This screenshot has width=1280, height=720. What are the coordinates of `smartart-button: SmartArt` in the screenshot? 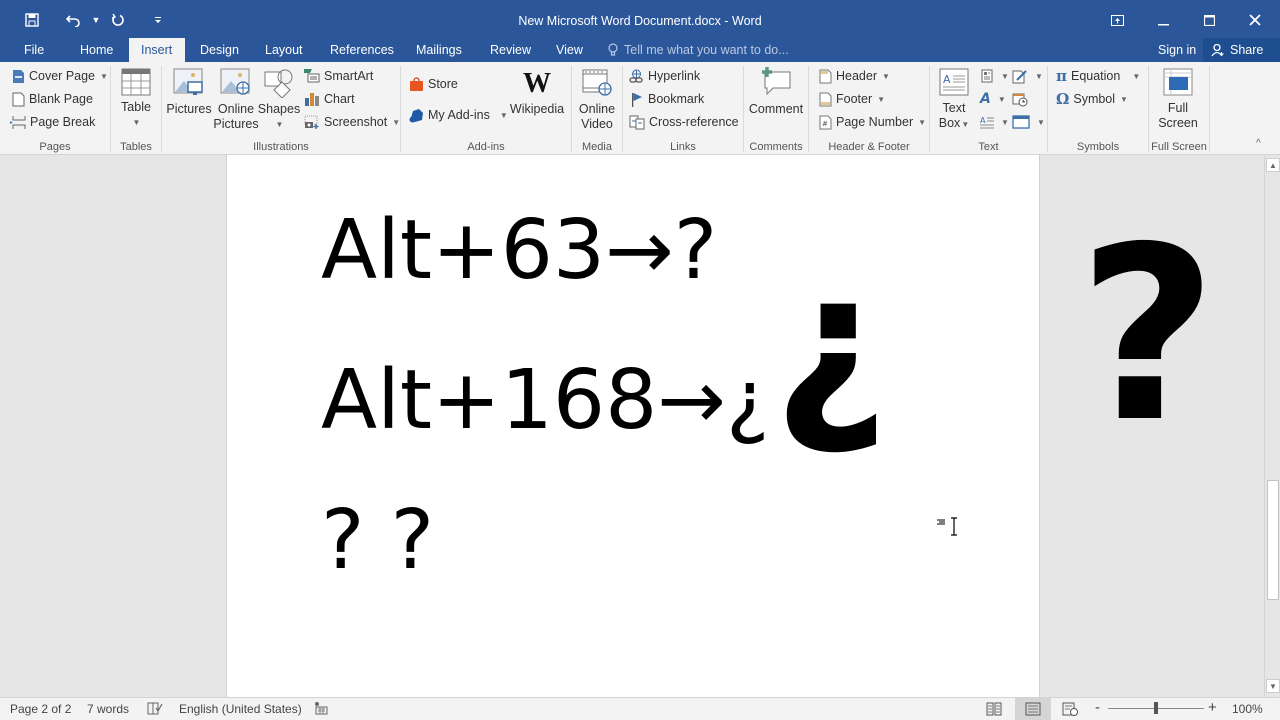 It's located at (338, 76).